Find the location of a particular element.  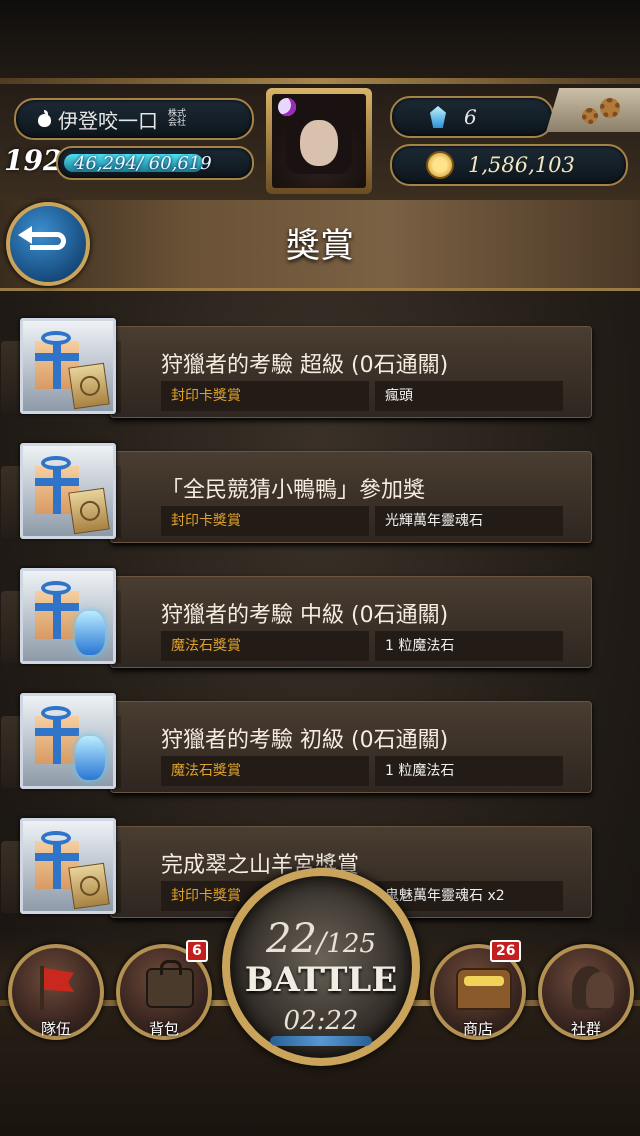

reward-item-name: 鬼魅萬年靈魂石 x2 is located at coordinates (469, 896).